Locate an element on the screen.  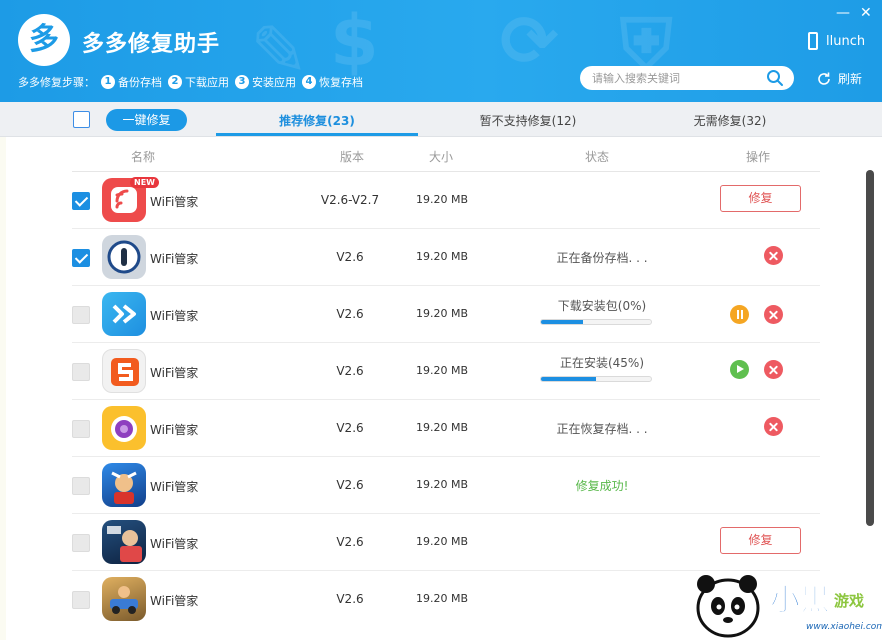
new-badge: NEW is located at coordinates (144, 182).